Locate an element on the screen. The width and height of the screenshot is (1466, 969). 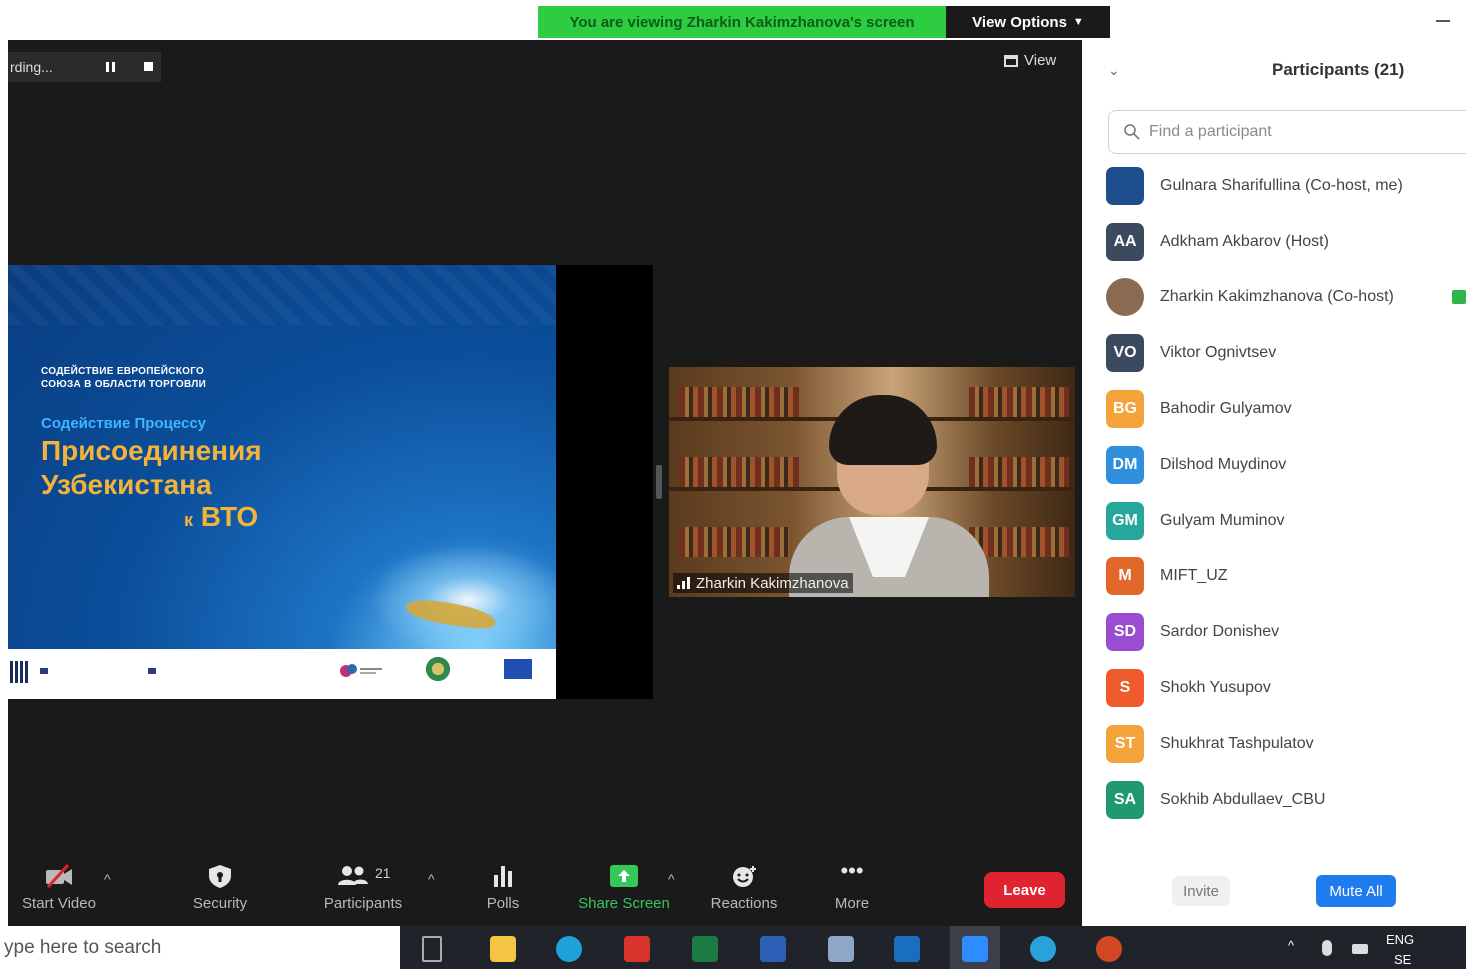
participant-row: Gulnara Sharifullina (Co-host, me) is located at coordinates (1286, 186).